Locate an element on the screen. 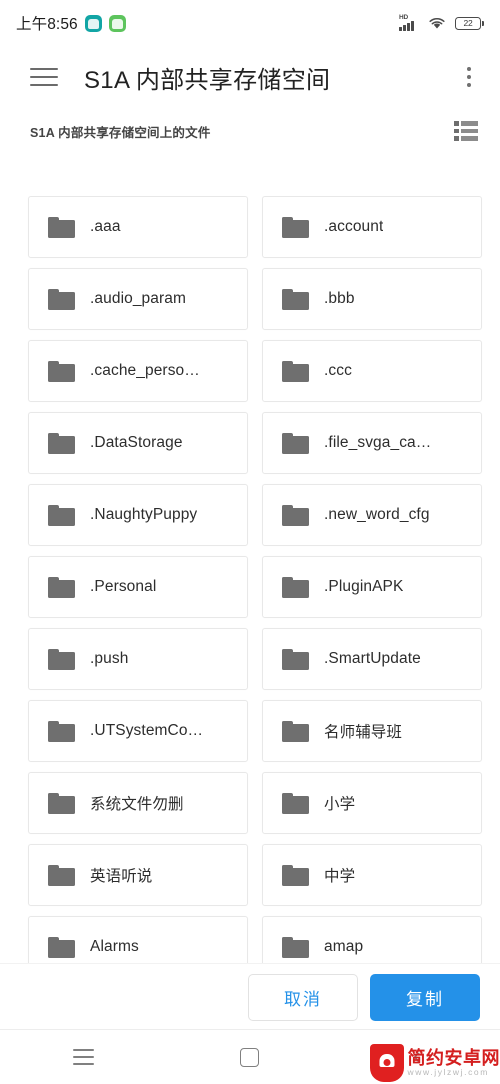  file-card: .PluginAPK is located at coordinates (372, 587).